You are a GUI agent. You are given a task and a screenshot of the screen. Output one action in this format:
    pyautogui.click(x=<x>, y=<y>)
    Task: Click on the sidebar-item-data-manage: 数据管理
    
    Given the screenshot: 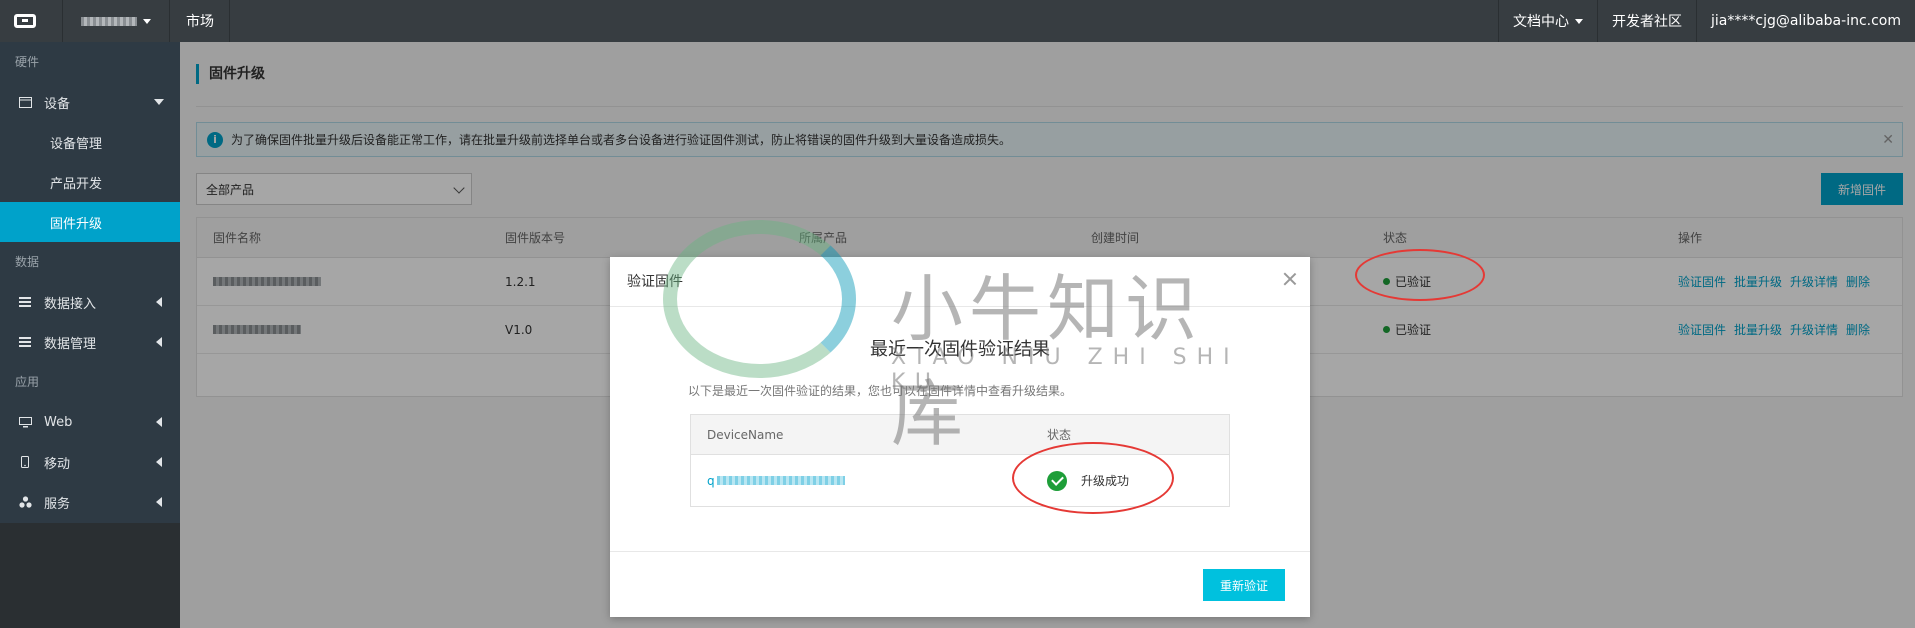 What is the action you would take?
    pyautogui.click(x=90, y=342)
    